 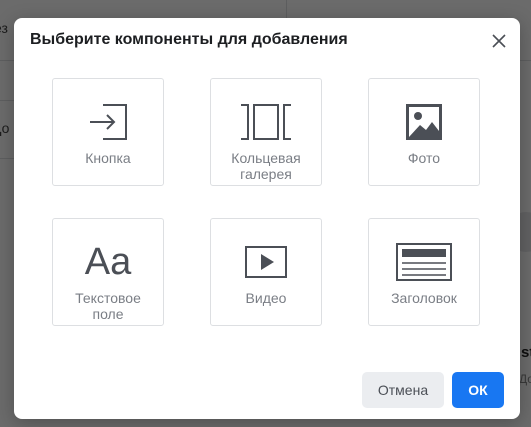 I want to click on component-label: Заголовок, so click(x=424, y=298).